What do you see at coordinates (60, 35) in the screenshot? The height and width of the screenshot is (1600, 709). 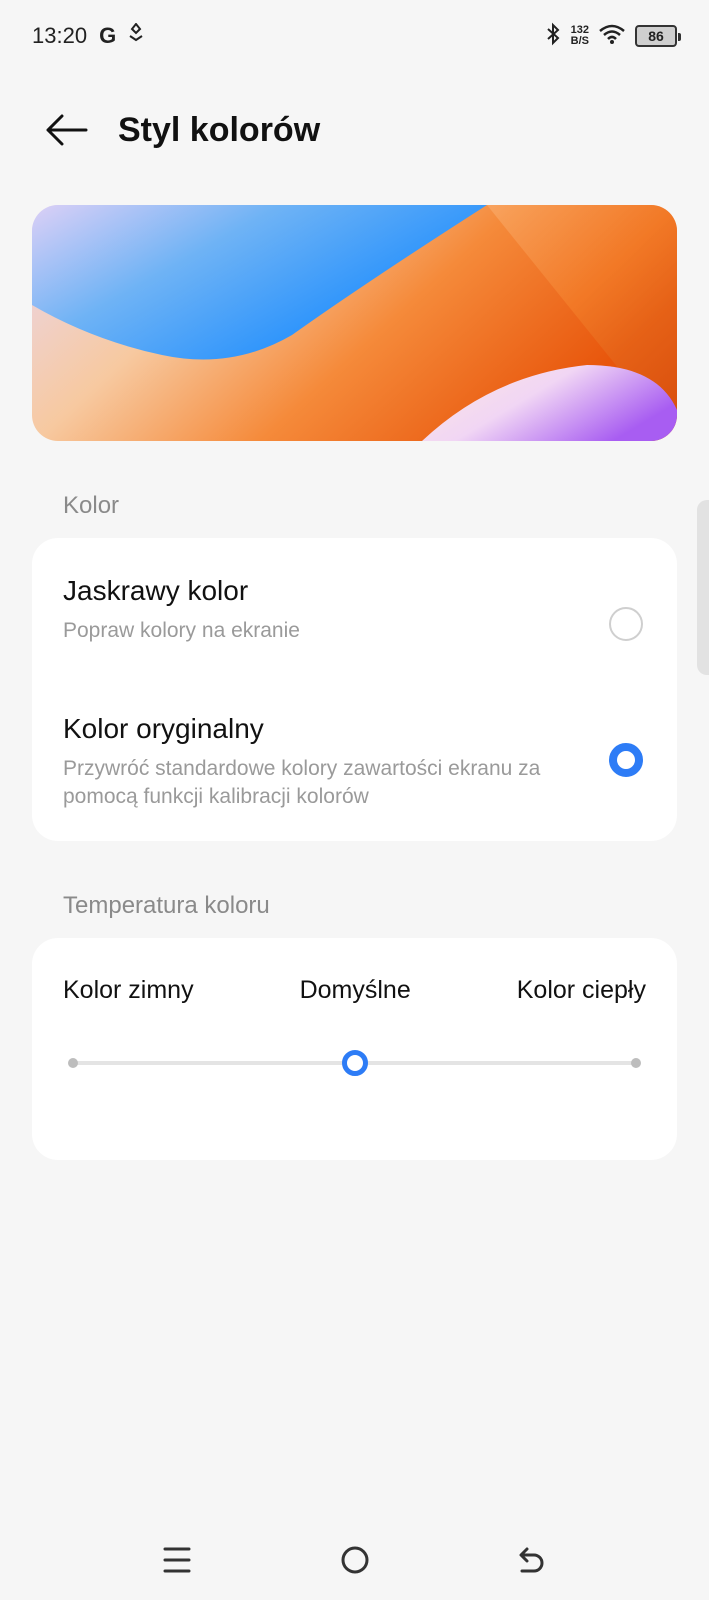 I see `status-time: 13:20` at bounding box center [60, 35].